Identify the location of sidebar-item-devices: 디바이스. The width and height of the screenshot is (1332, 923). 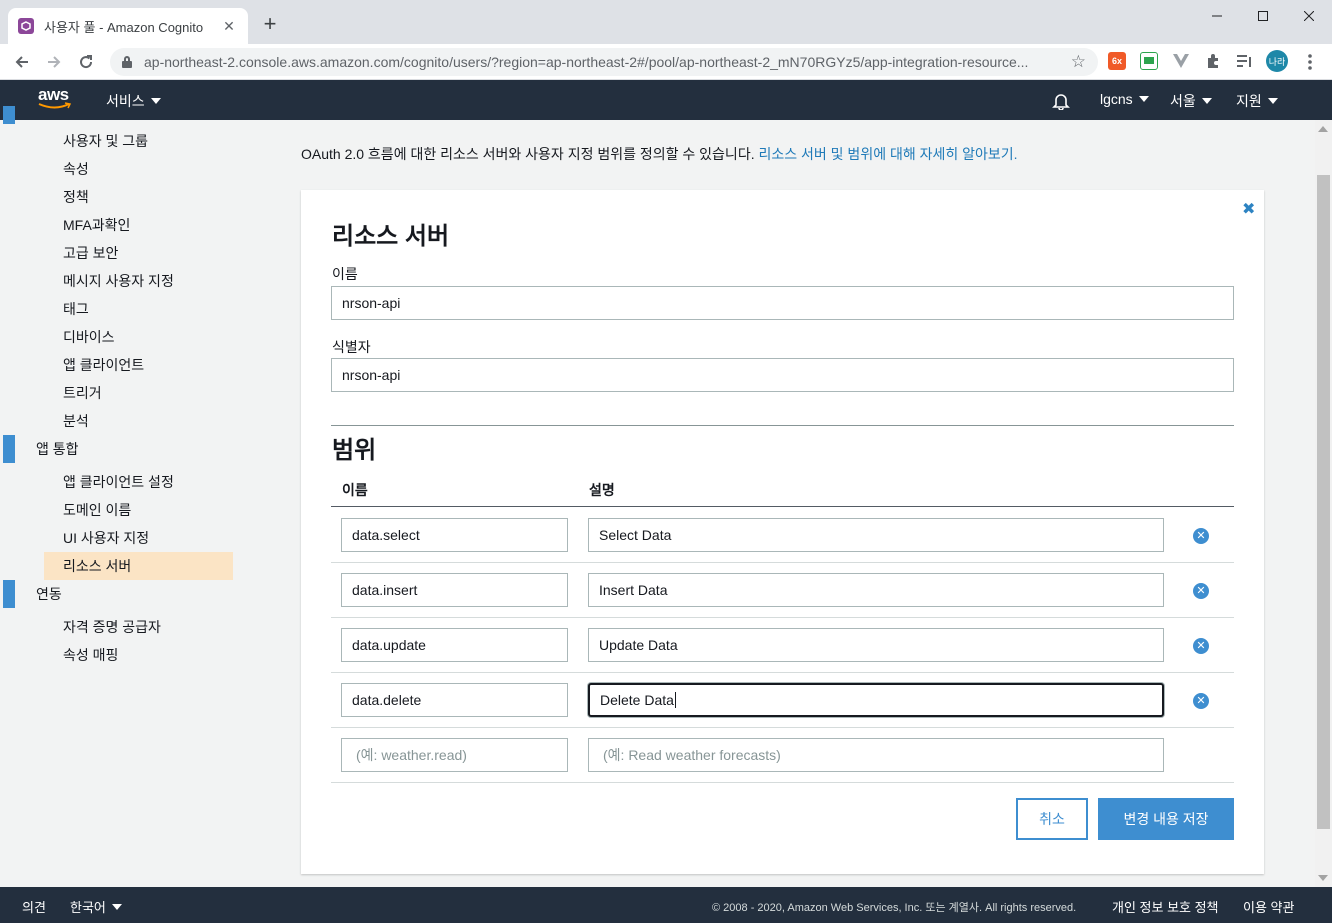
(89, 337).